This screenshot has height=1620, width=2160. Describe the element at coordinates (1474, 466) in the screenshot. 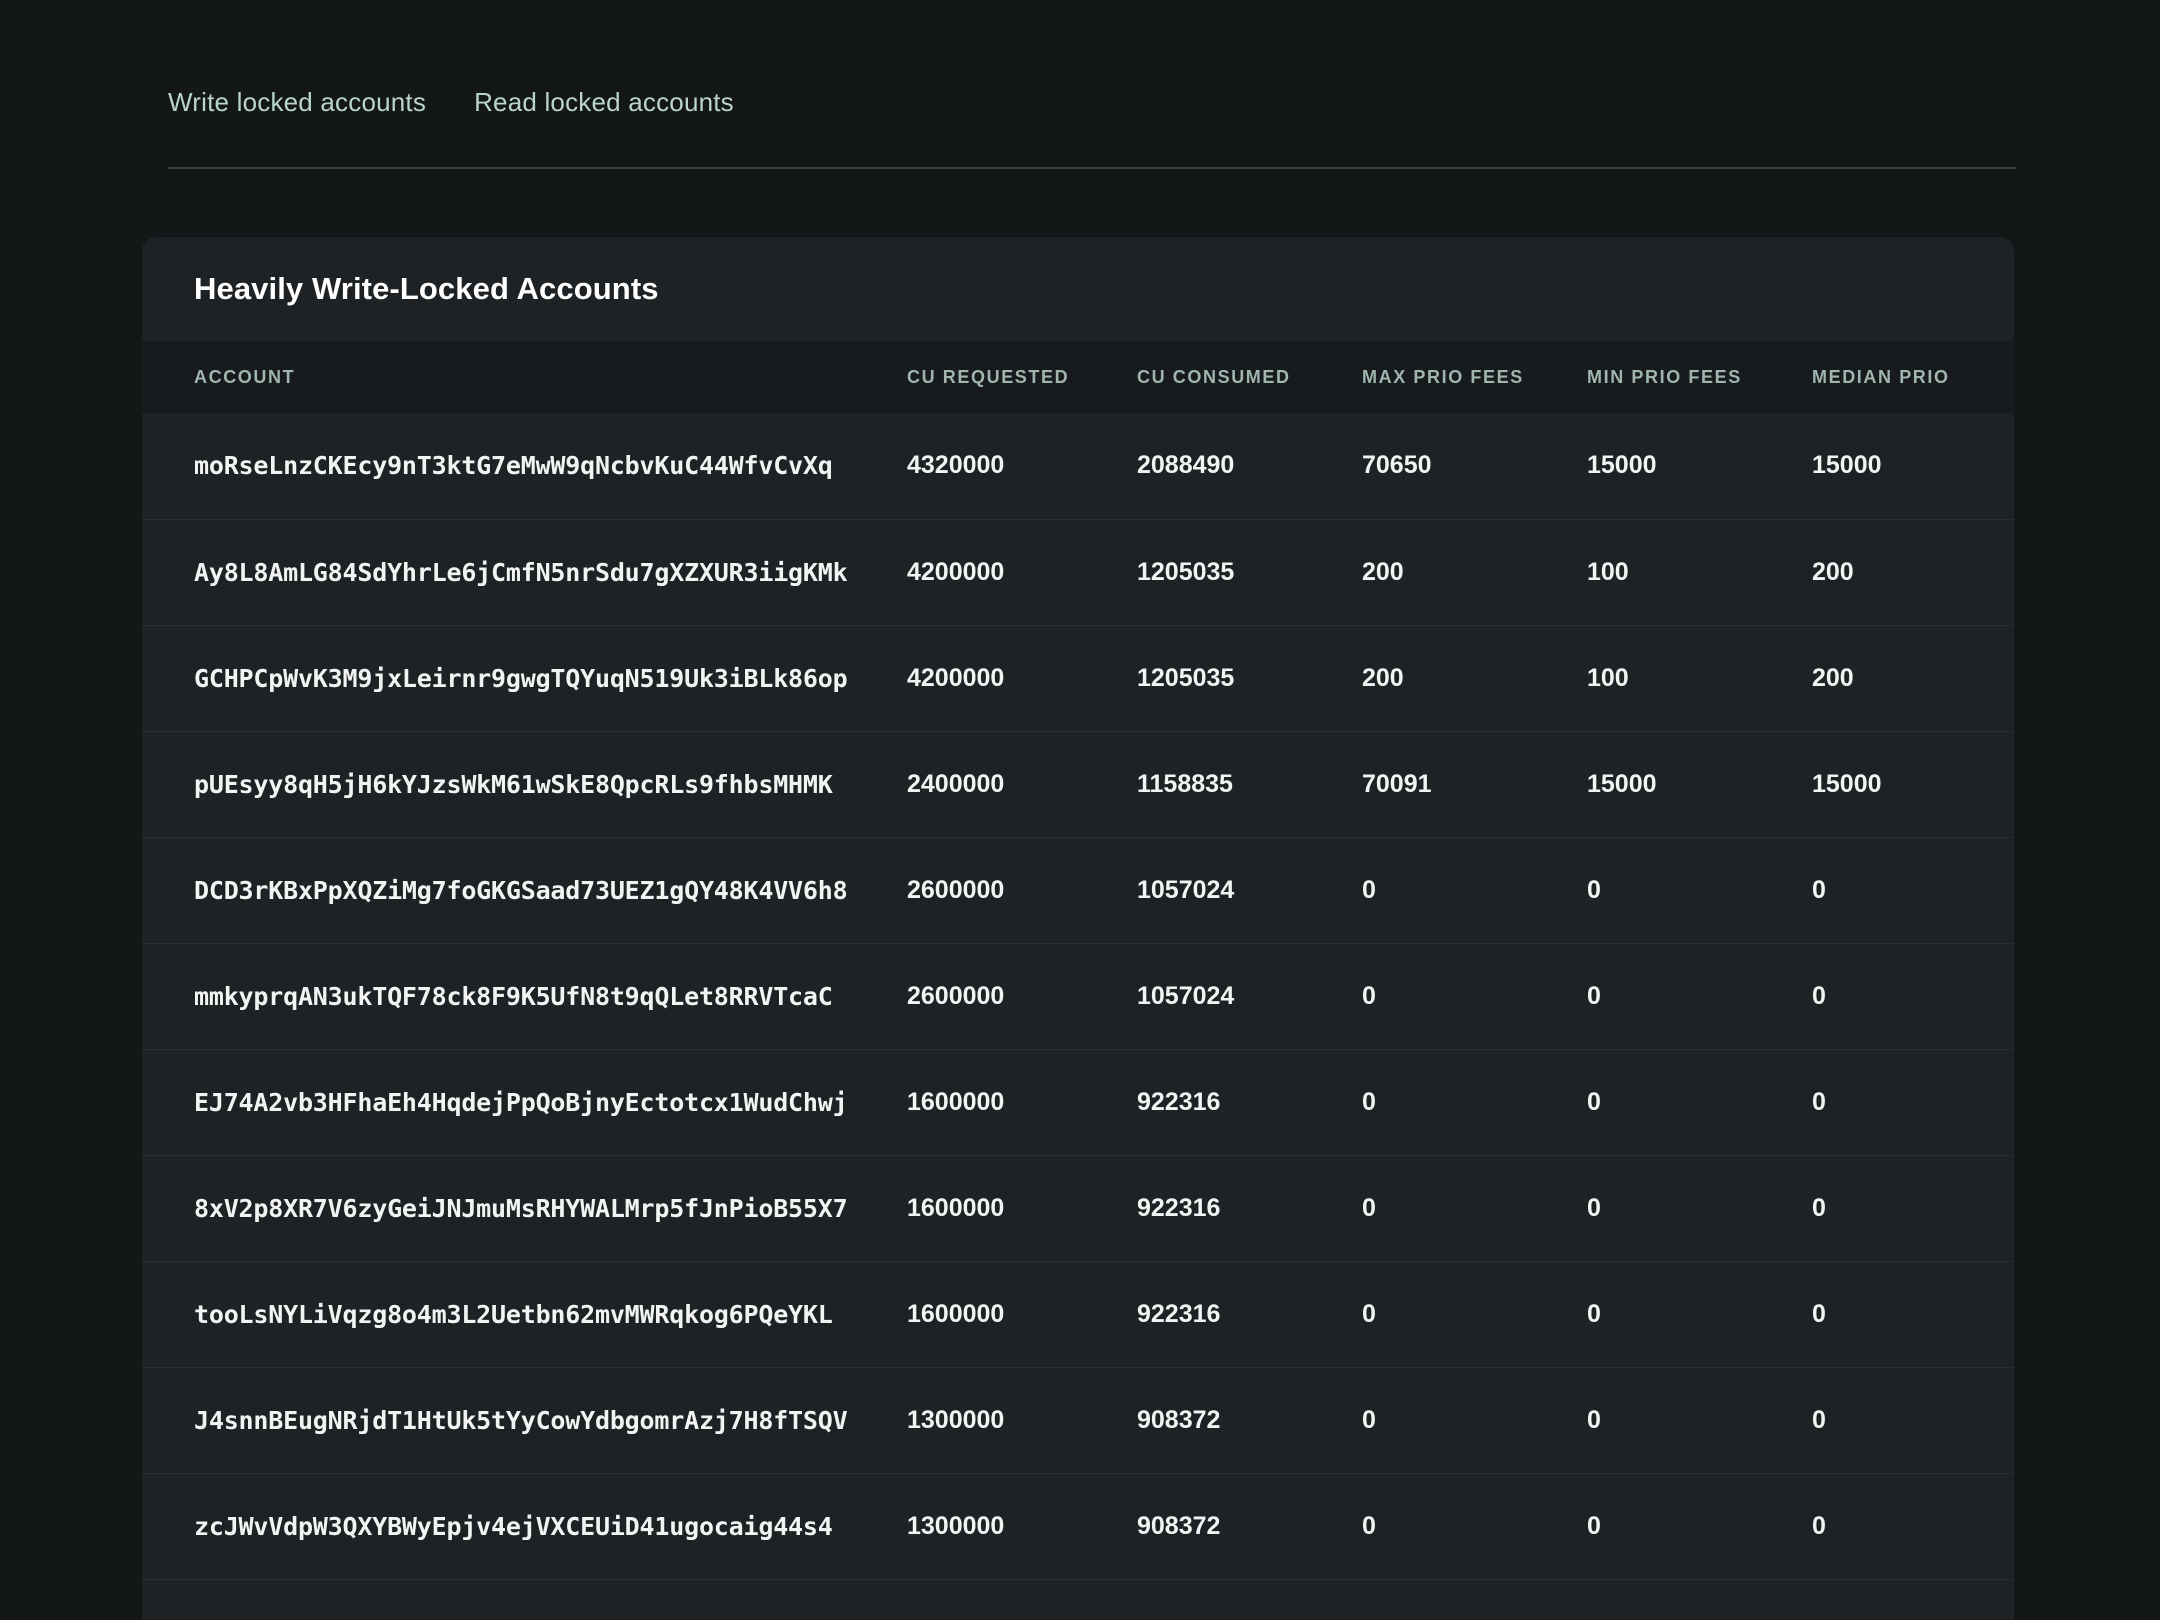

I see `cell-max-prio-fees: 70650` at that location.